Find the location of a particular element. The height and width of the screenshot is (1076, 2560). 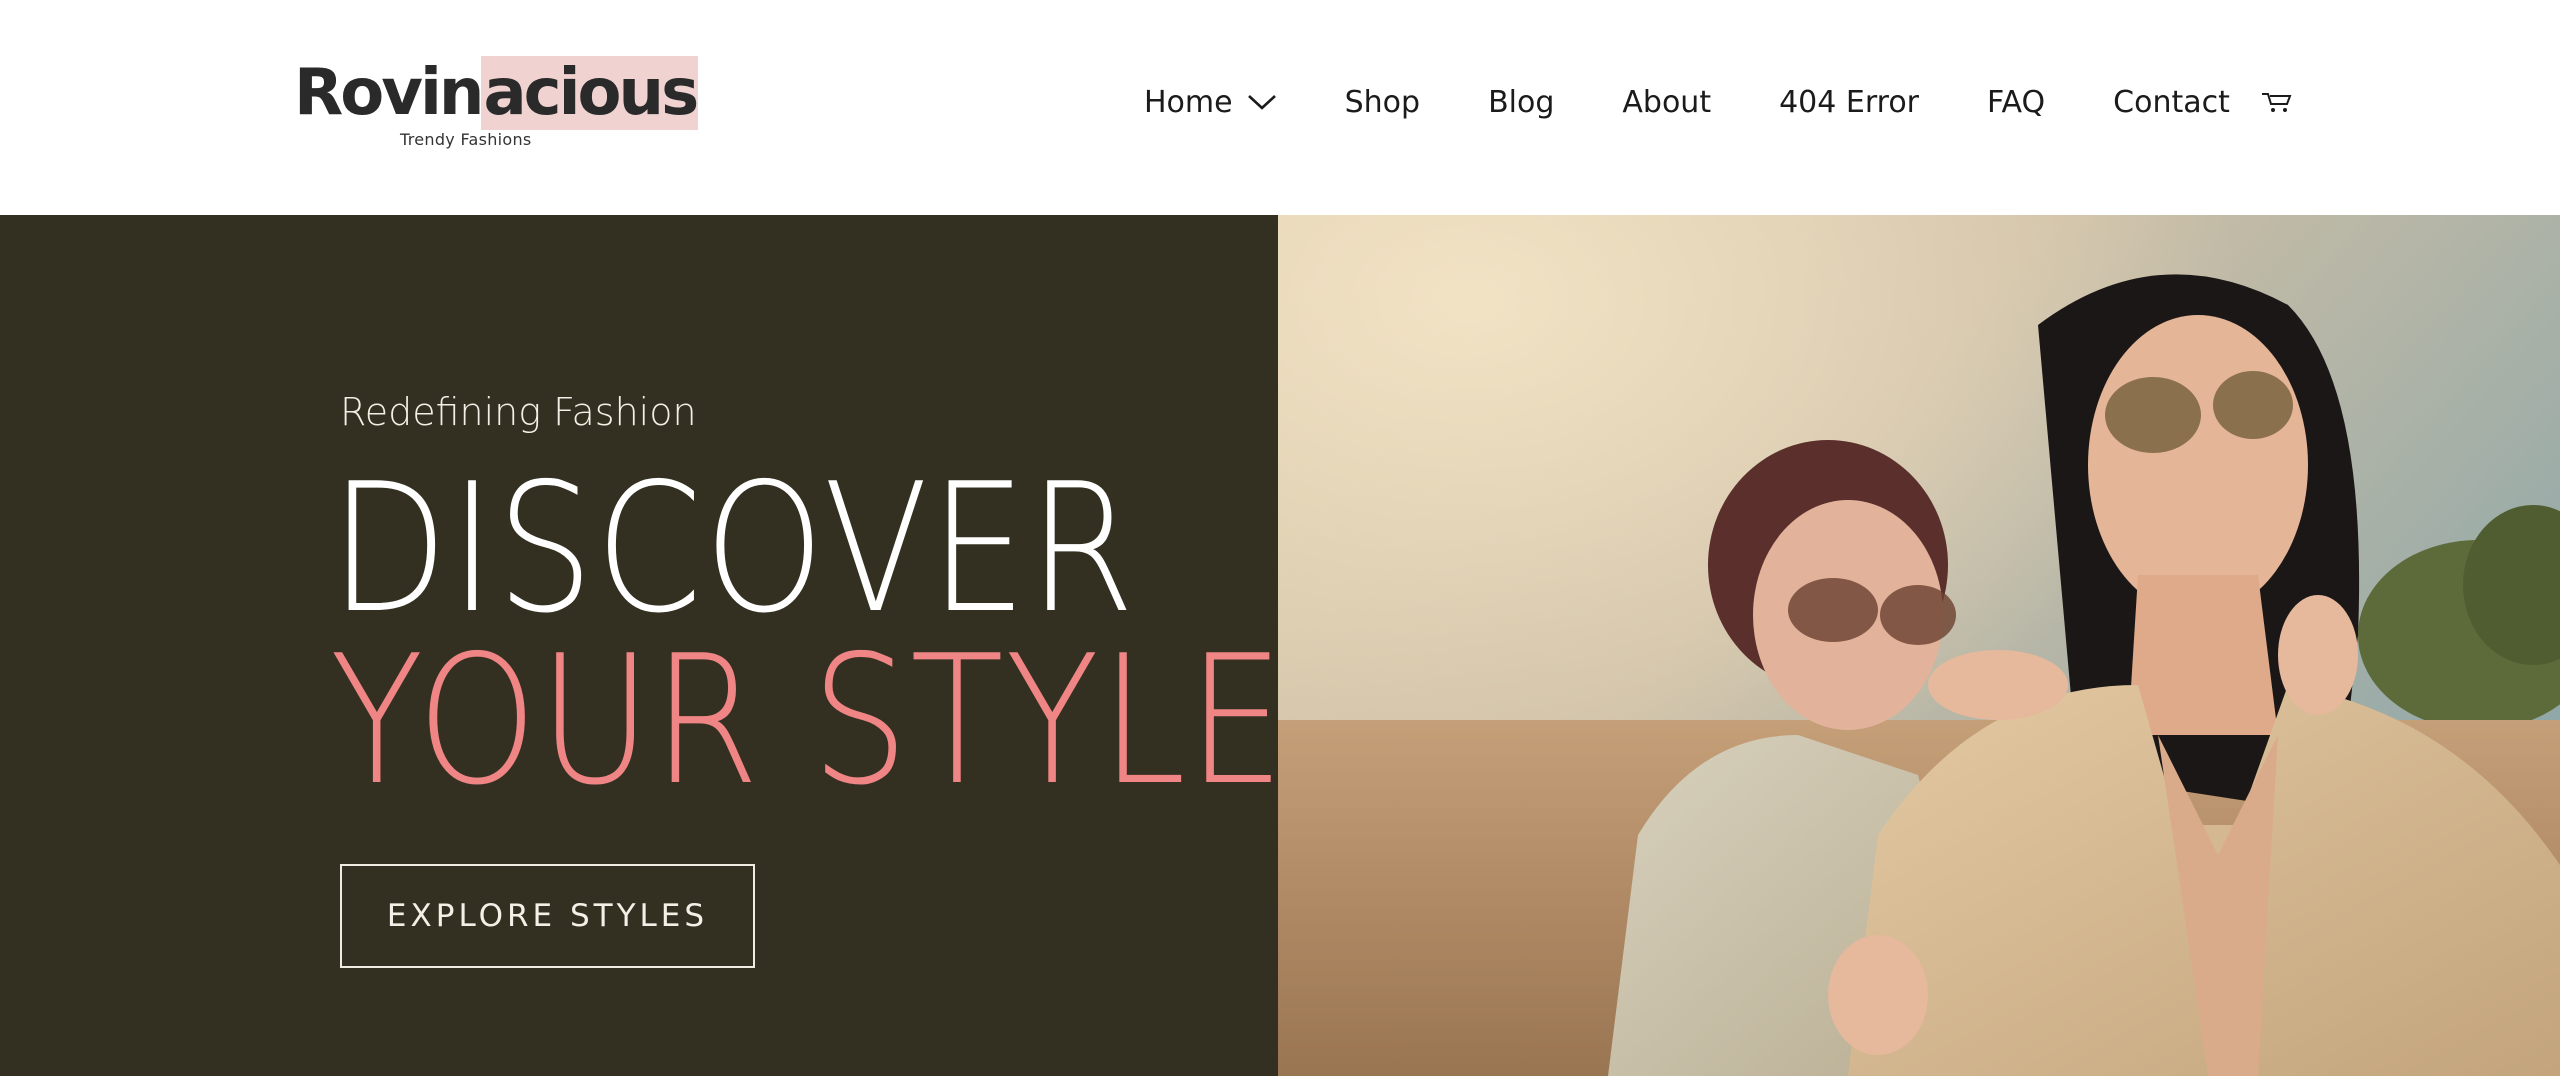

logo-wordmark: Rovinacious is located at coordinates (496, 93).